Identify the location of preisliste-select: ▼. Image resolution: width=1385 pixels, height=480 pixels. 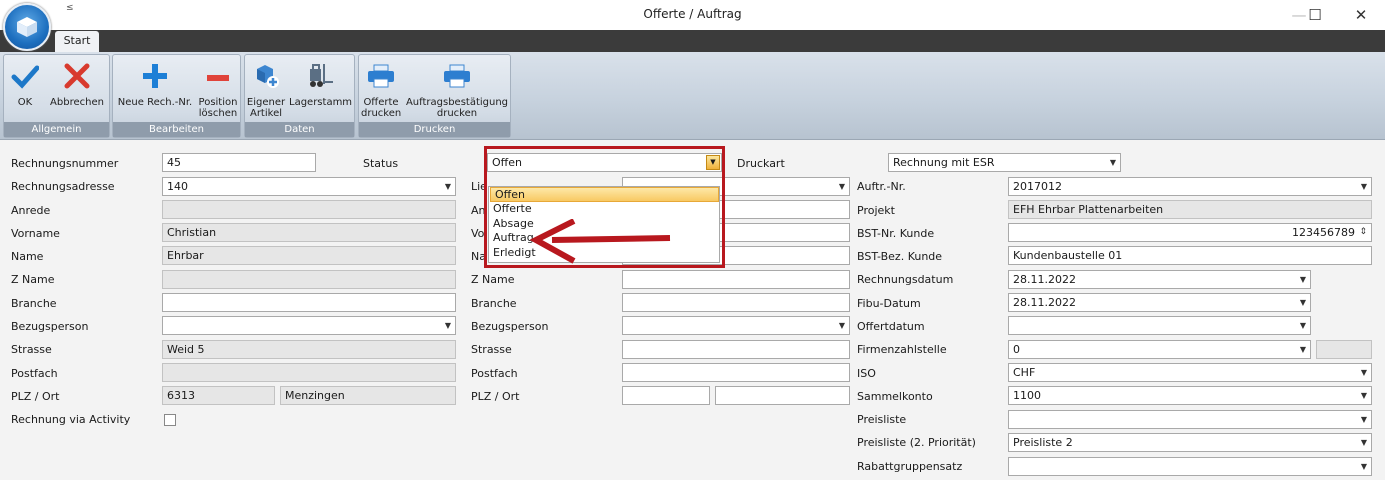
(1190, 419).